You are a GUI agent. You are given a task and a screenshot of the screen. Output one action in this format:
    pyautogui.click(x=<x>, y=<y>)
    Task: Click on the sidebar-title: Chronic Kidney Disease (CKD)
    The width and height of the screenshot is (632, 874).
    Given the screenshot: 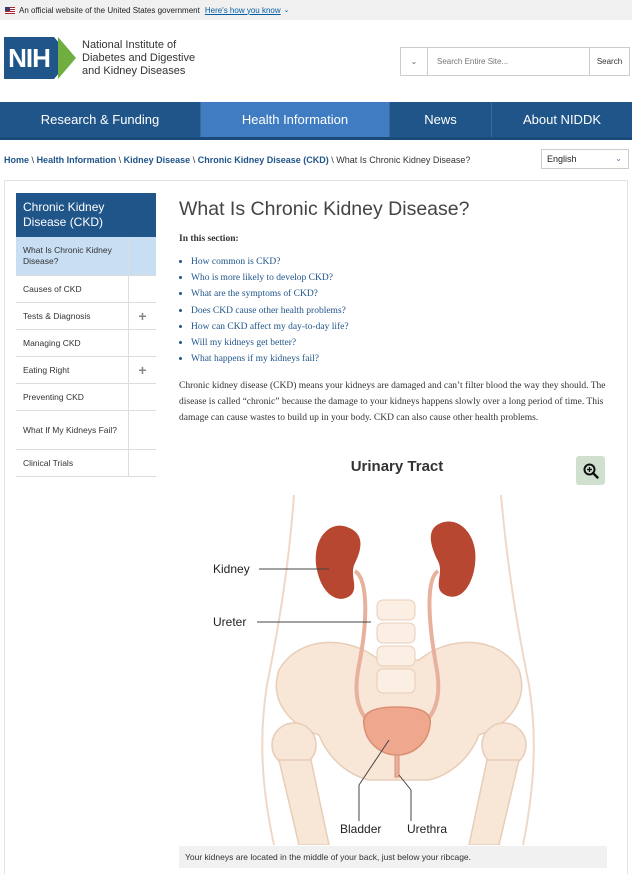 What is the action you would take?
    pyautogui.click(x=86, y=215)
    